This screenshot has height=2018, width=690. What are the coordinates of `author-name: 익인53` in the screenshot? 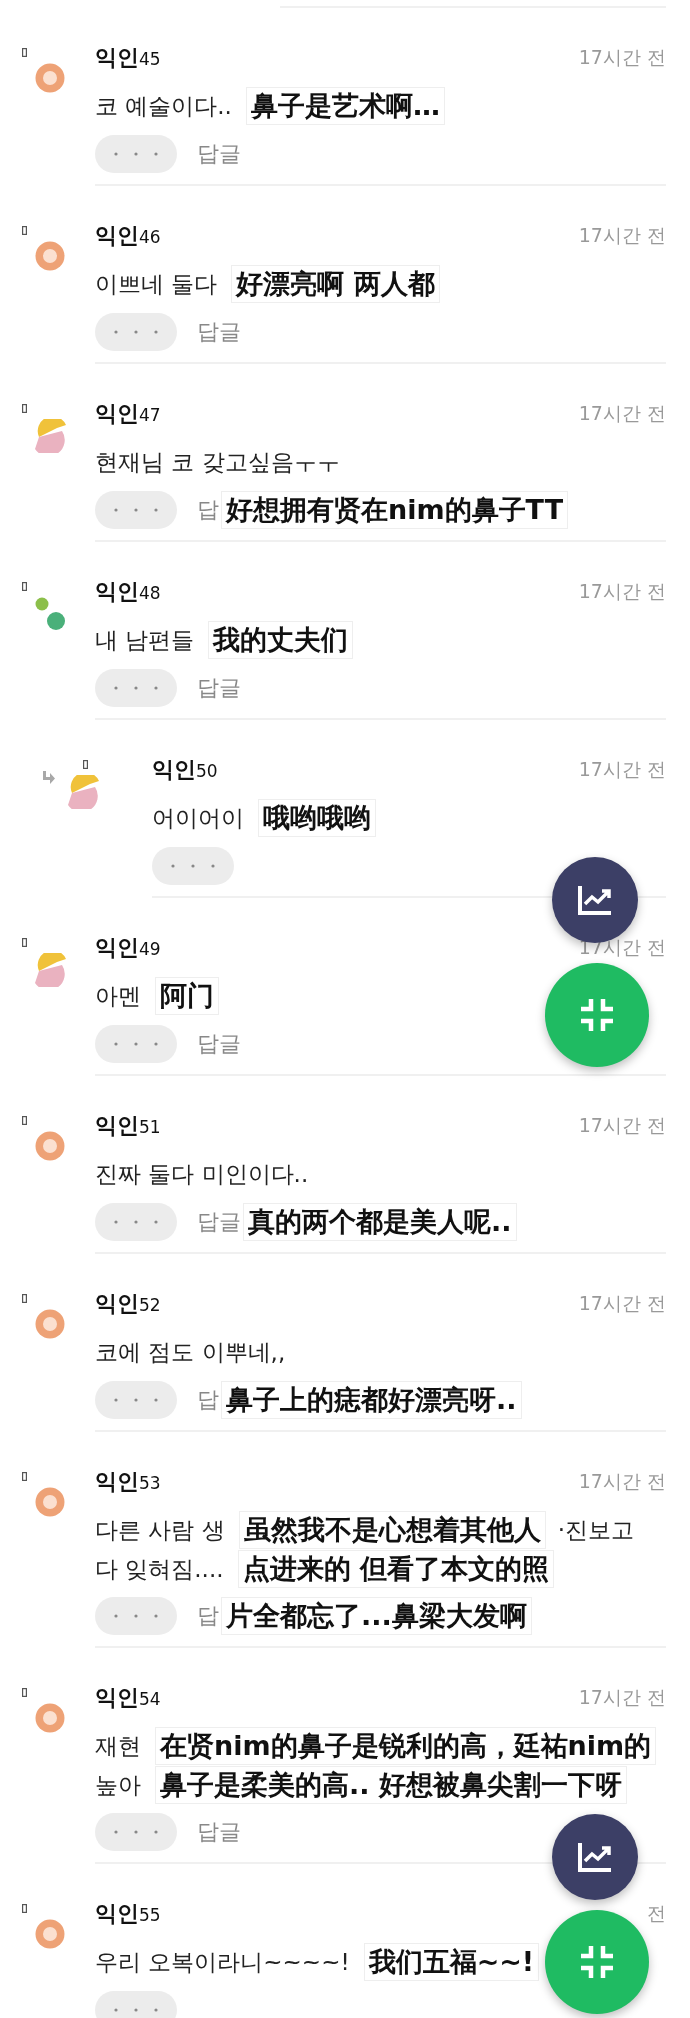 It's located at (128, 1482).